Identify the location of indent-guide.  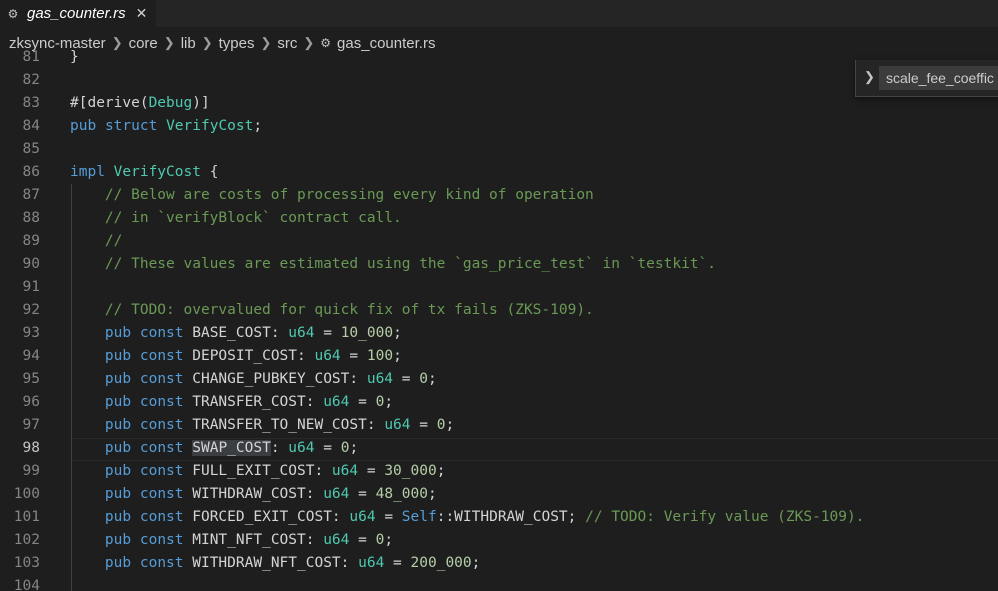
(71, 387).